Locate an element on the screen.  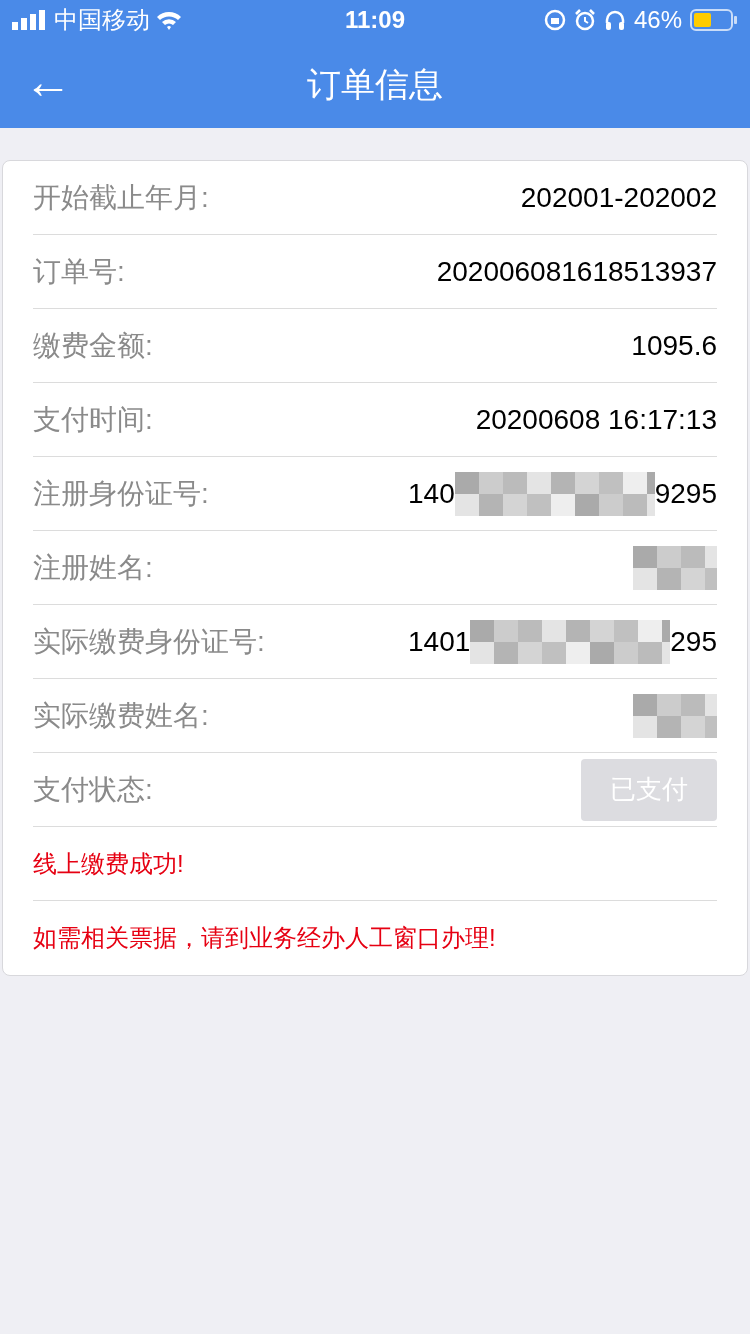
battery-percent: 46% is located at coordinates (657, 20).